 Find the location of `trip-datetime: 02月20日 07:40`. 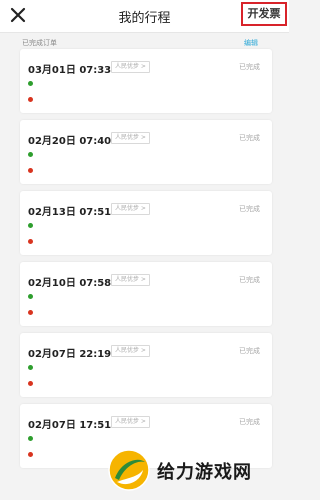

trip-datetime: 02月20日 07:40 is located at coordinates (70, 141).